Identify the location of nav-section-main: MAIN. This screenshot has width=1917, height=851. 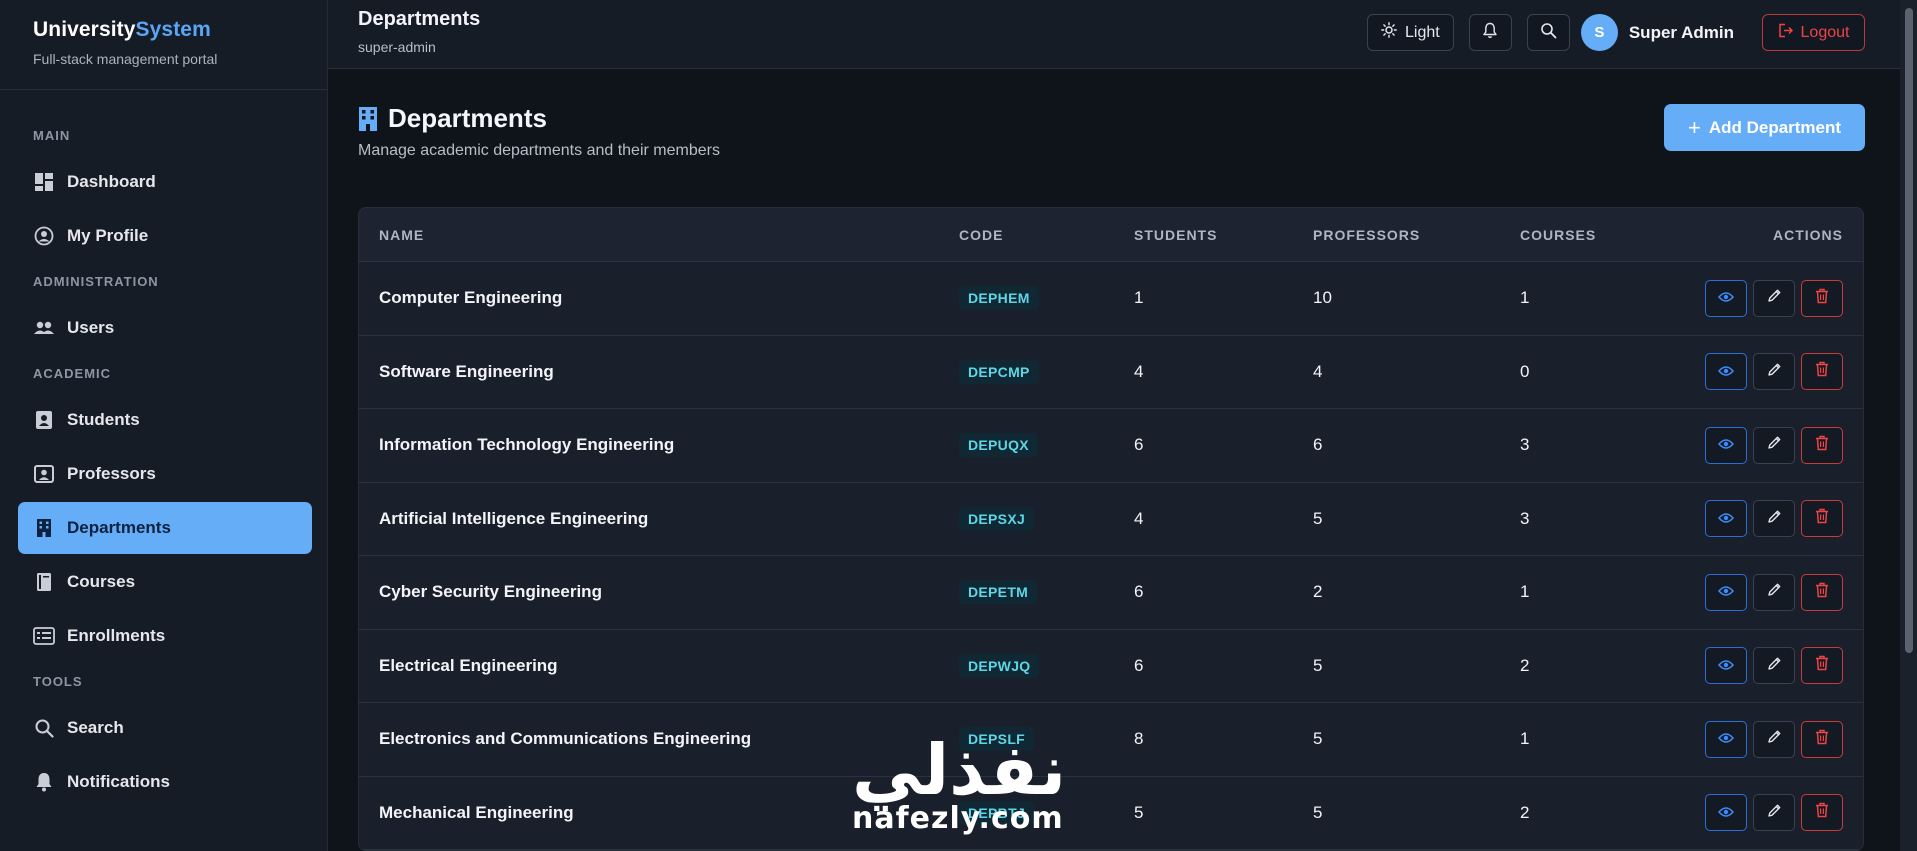
(52, 135).